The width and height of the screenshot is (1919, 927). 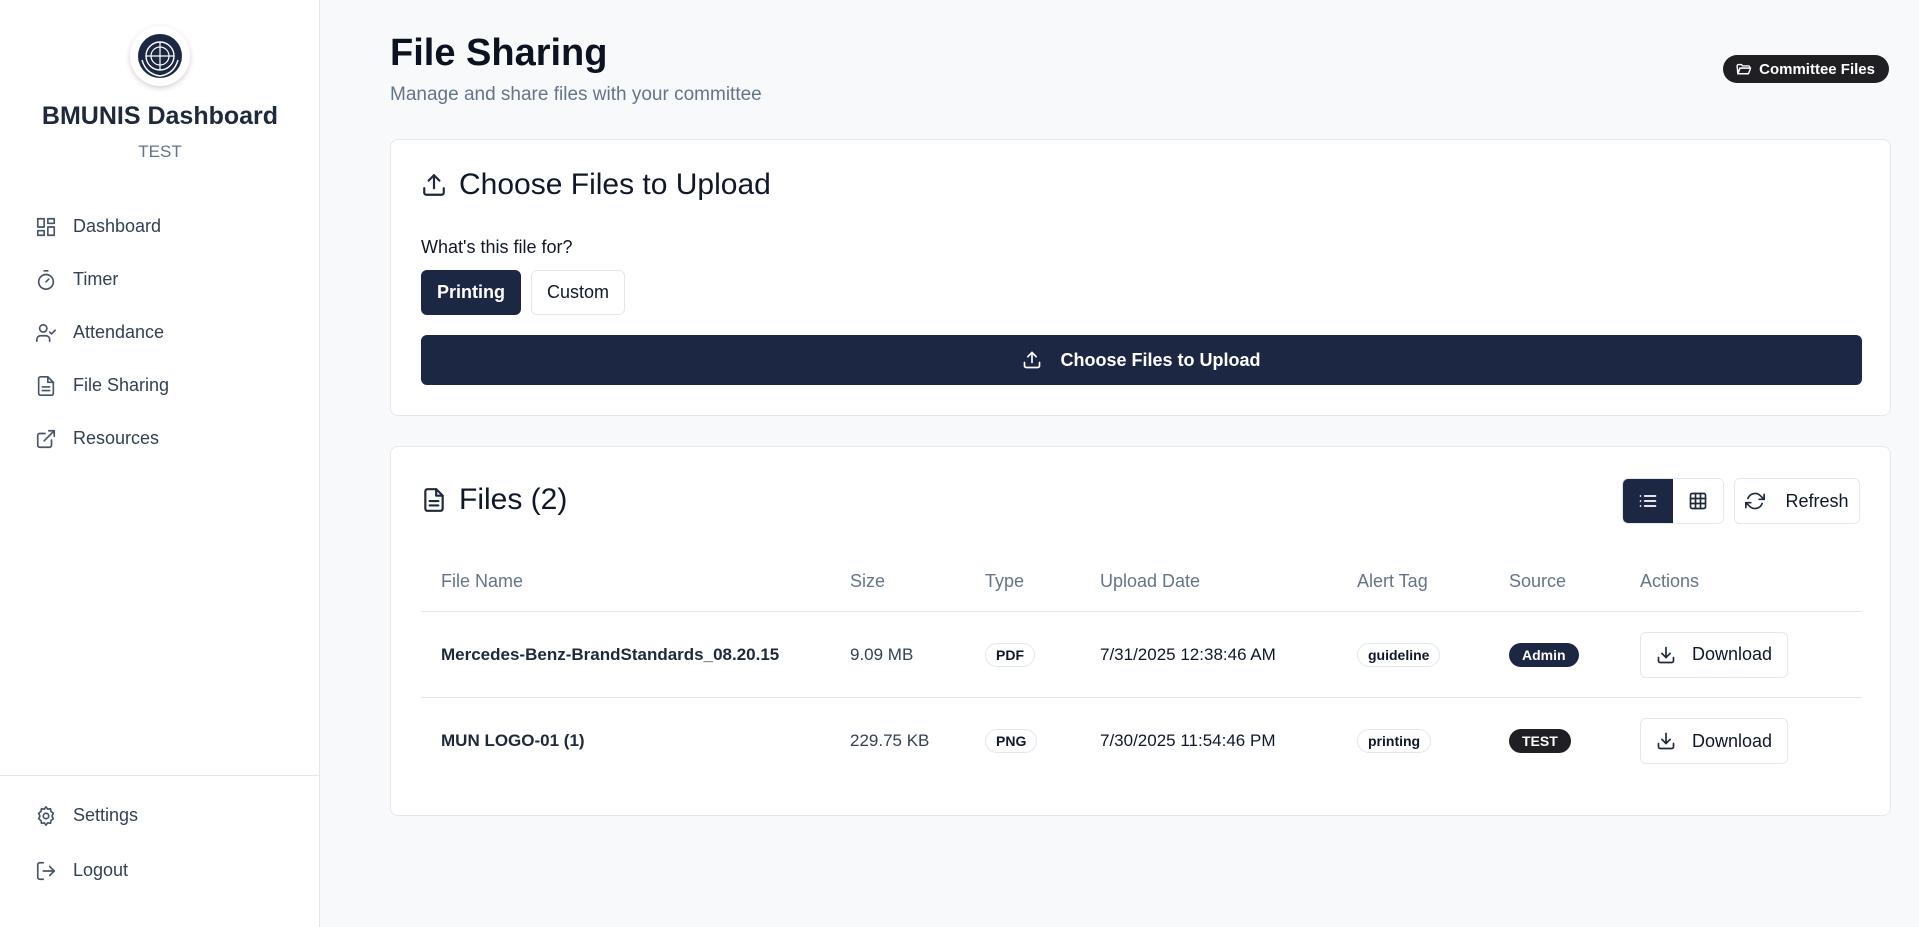 I want to click on folder-open-icon, so click(x=1744, y=68).